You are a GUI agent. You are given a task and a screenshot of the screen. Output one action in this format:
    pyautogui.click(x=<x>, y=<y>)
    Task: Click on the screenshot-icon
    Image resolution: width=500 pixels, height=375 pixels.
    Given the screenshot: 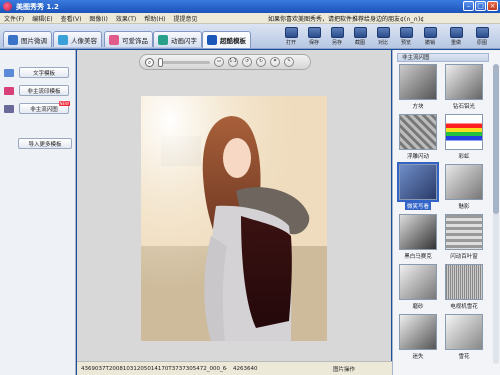 What is the action you would take?
    pyautogui.click(x=360, y=32)
    